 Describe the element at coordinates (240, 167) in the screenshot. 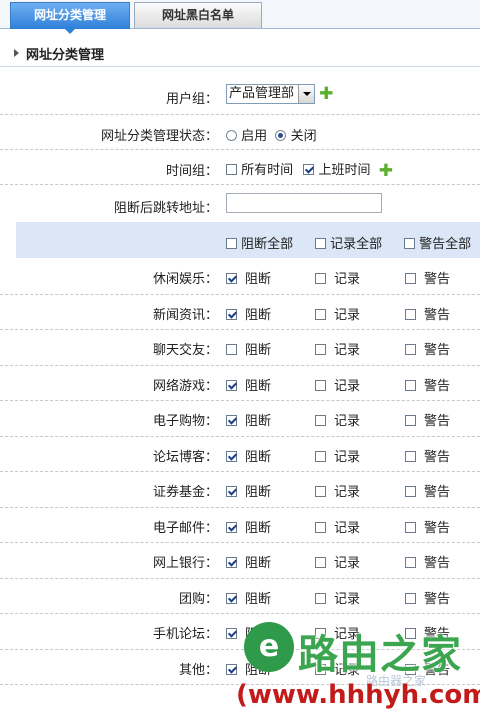

I see `time-group-row: 时间组： 所有时间 上班时间 ✚` at that location.